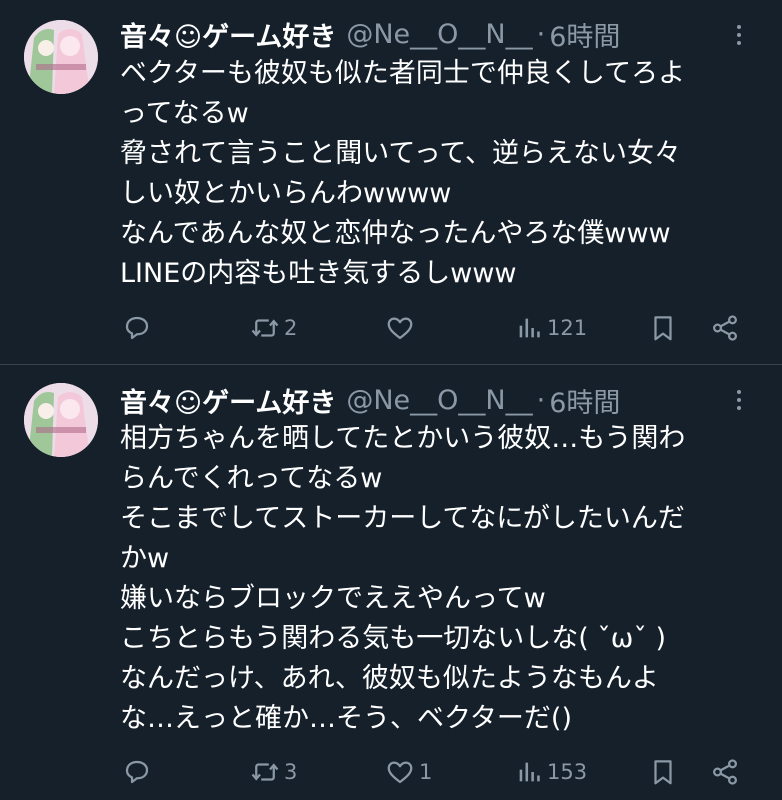  I want to click on tweet-text-line: 相方ちゃんを晒してたとかいう彼奴…もう関わ, so click(403, 438).